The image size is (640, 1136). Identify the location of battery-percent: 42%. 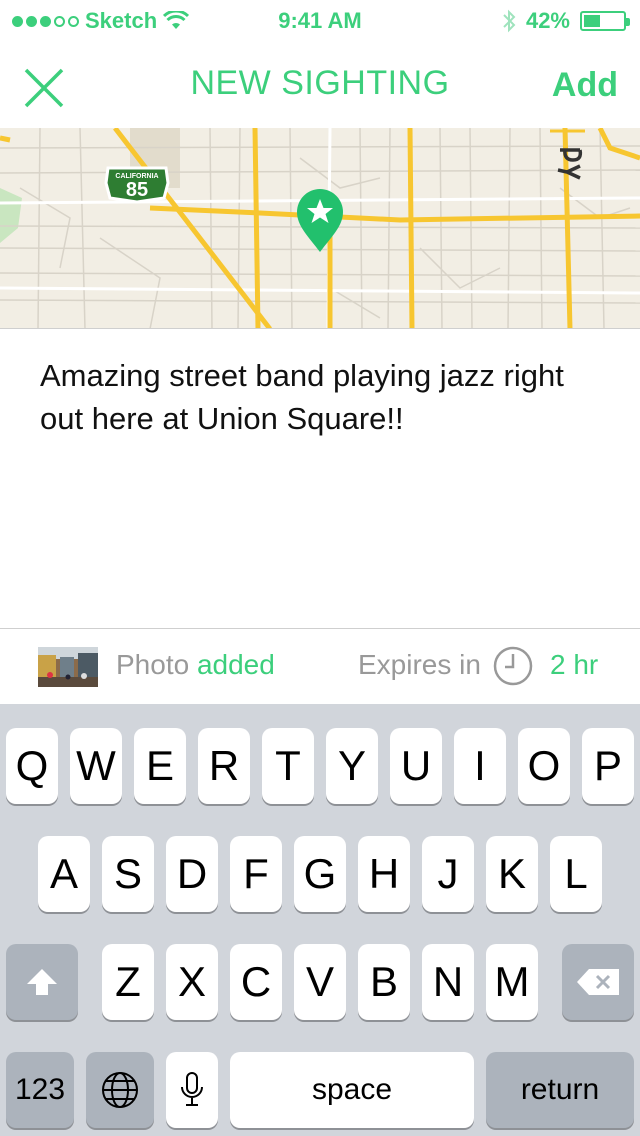
(547, 20).